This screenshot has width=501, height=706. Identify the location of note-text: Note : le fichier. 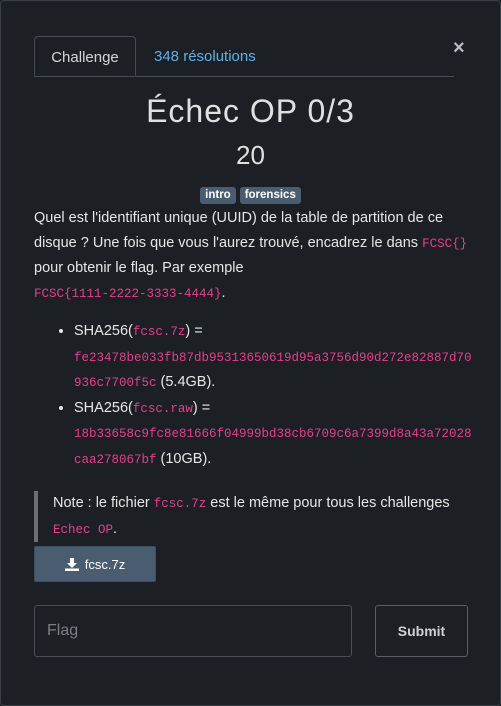
(103, 503).